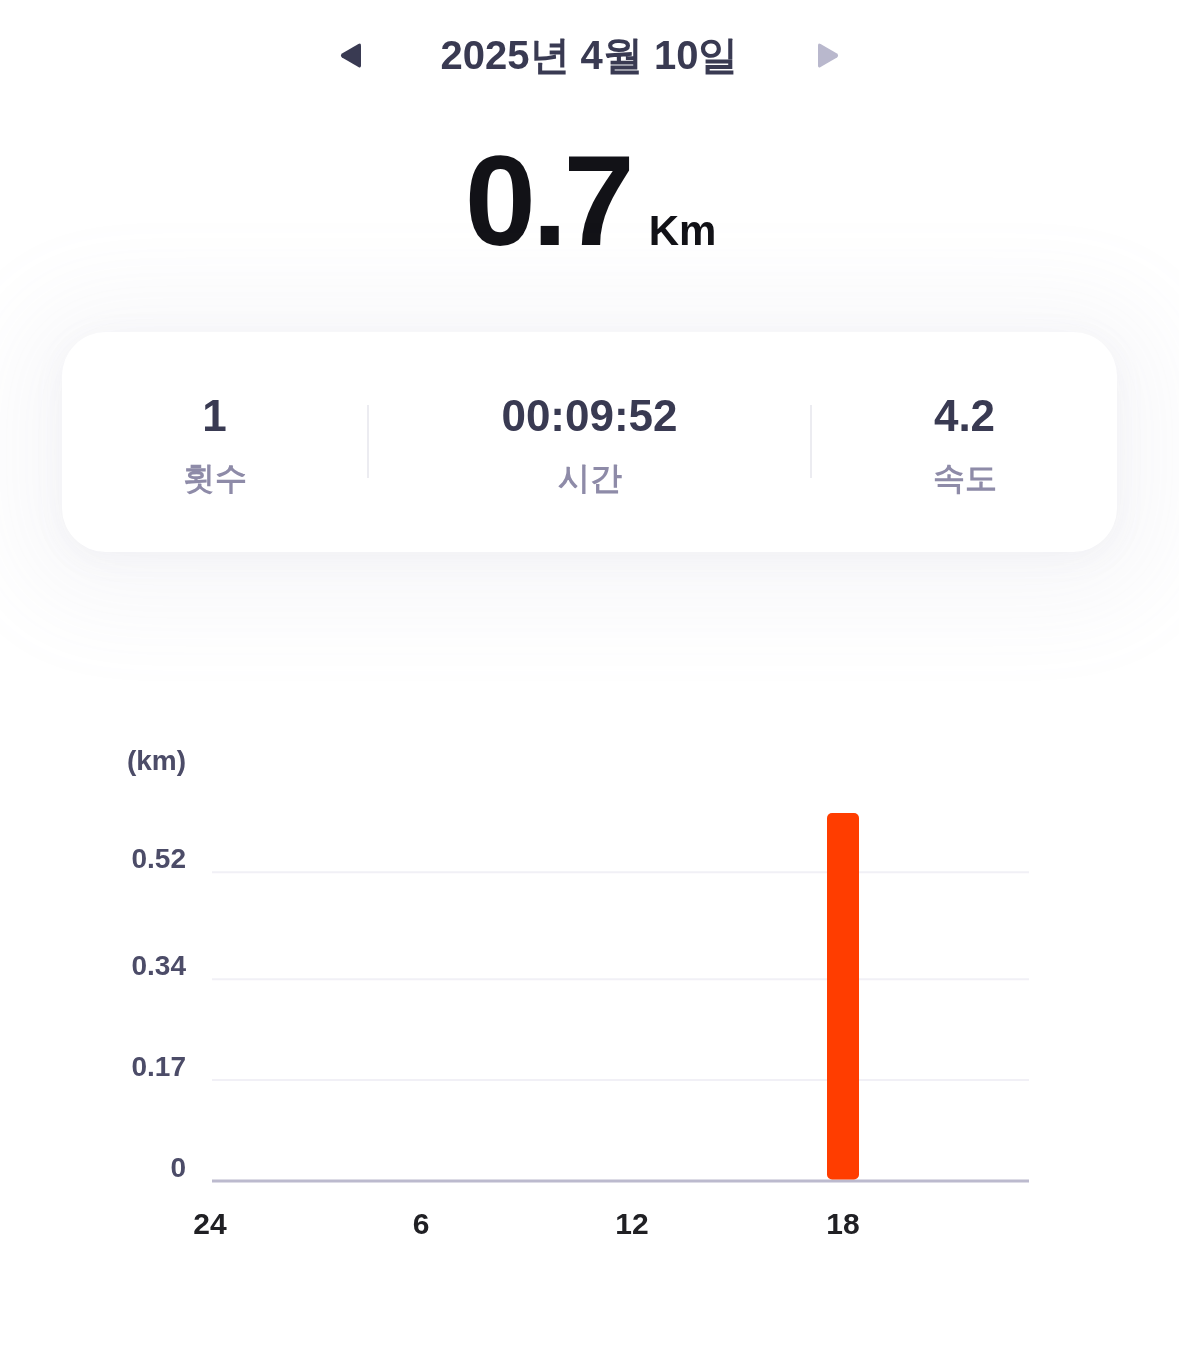 This screenshot has width=1179, height=1369. I want to click on y-axis-label: 0, so click(178, 1167).